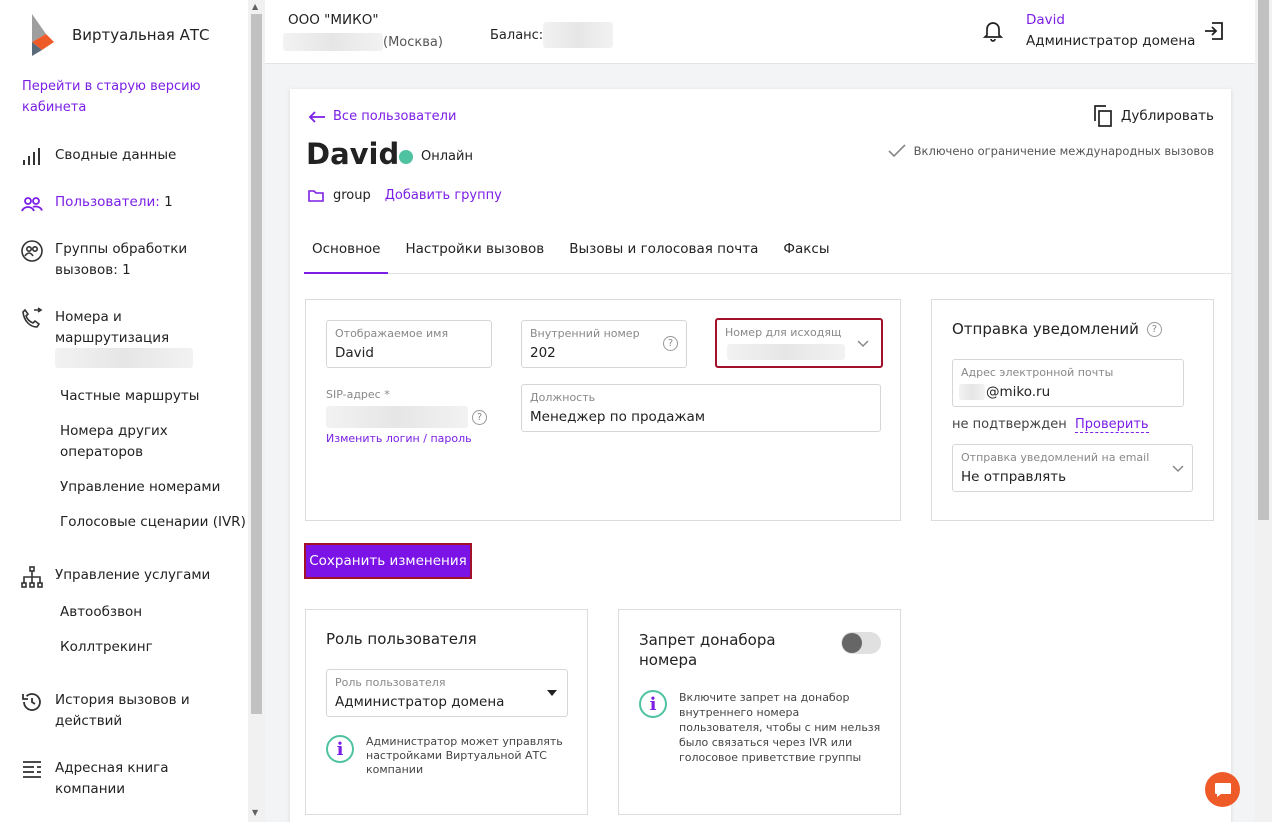 This screenshot has width=1272, height=822. Describe the element at coordinates (31, 156) in the screenshot. I see `bar-chart-icon` at that location.